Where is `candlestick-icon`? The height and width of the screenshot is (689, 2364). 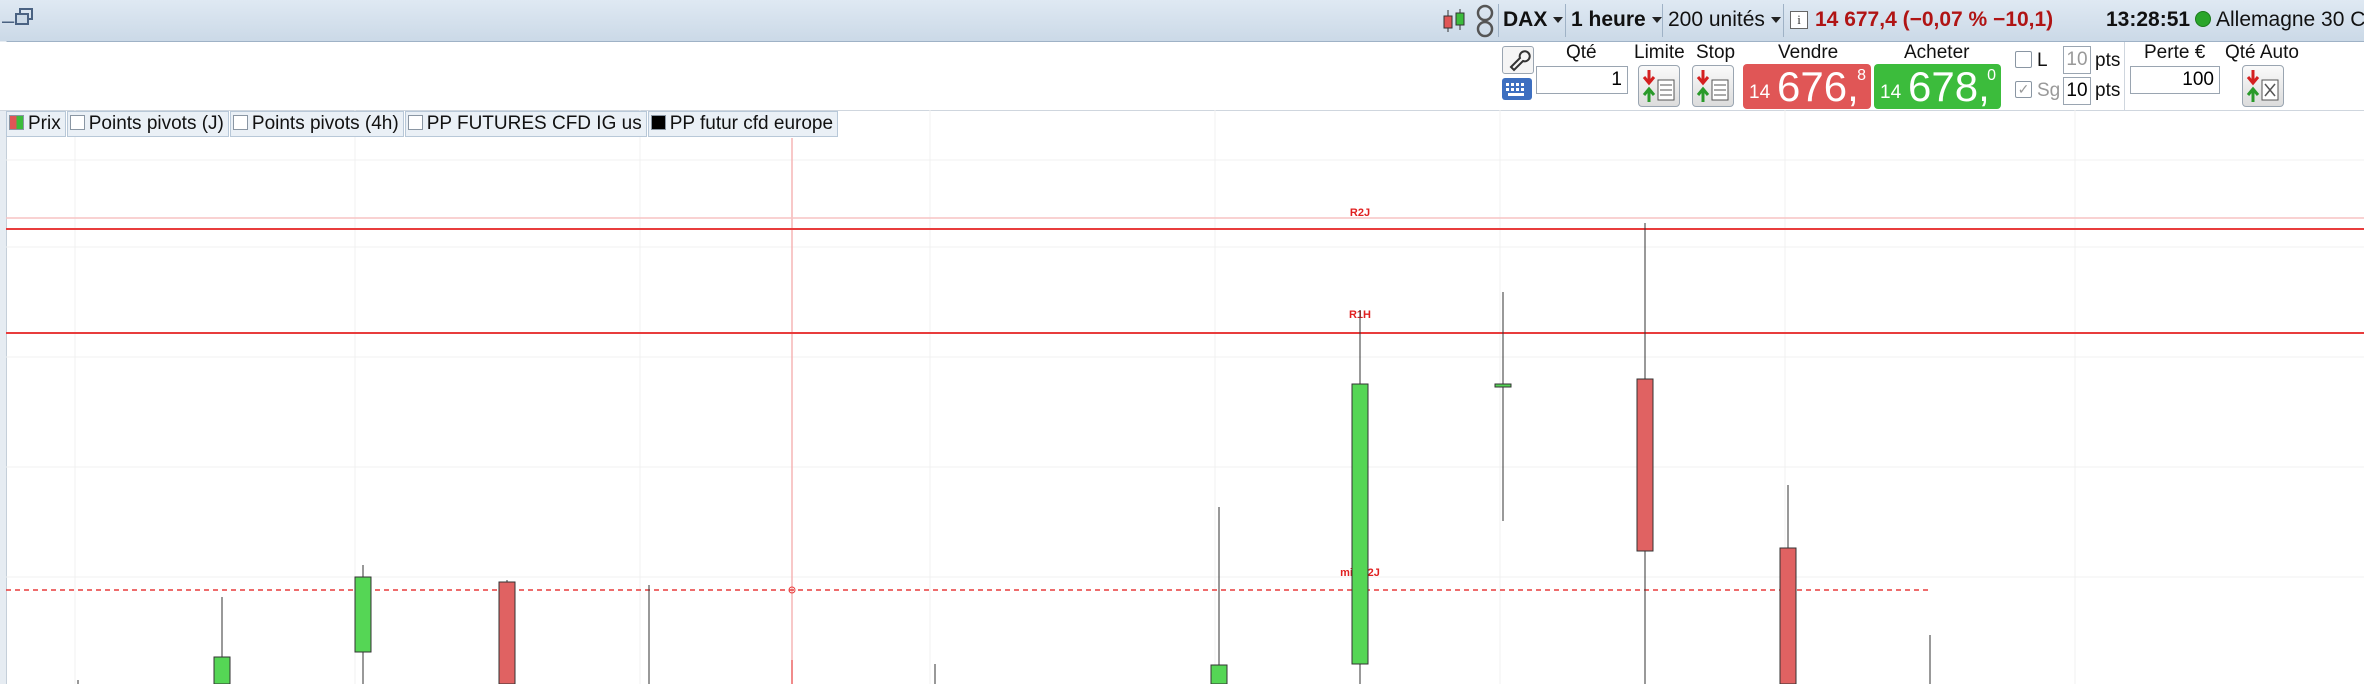
candlestick-icon is located at coordinates (1455, 23).